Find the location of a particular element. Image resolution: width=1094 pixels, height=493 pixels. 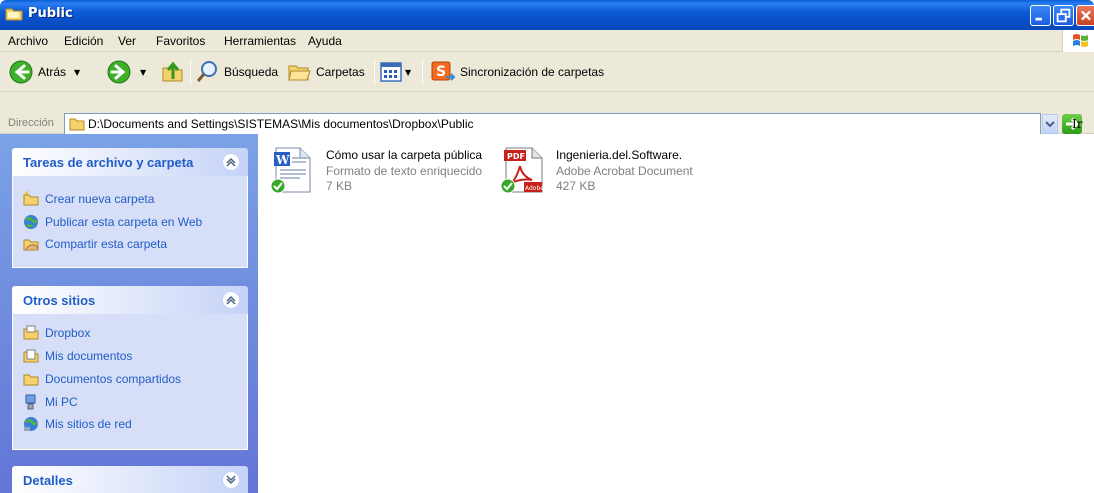

back-dropdown-icon: ▼ is located at coordinates (77, 72).